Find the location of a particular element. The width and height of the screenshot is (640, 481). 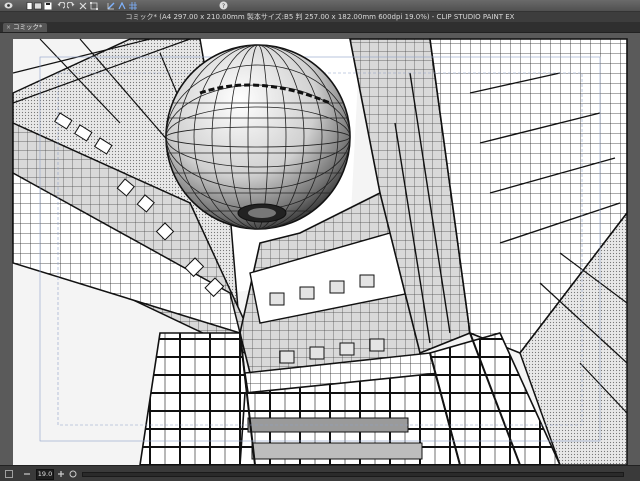

tab-document: × コミック* is located at coordinates (25, 27).